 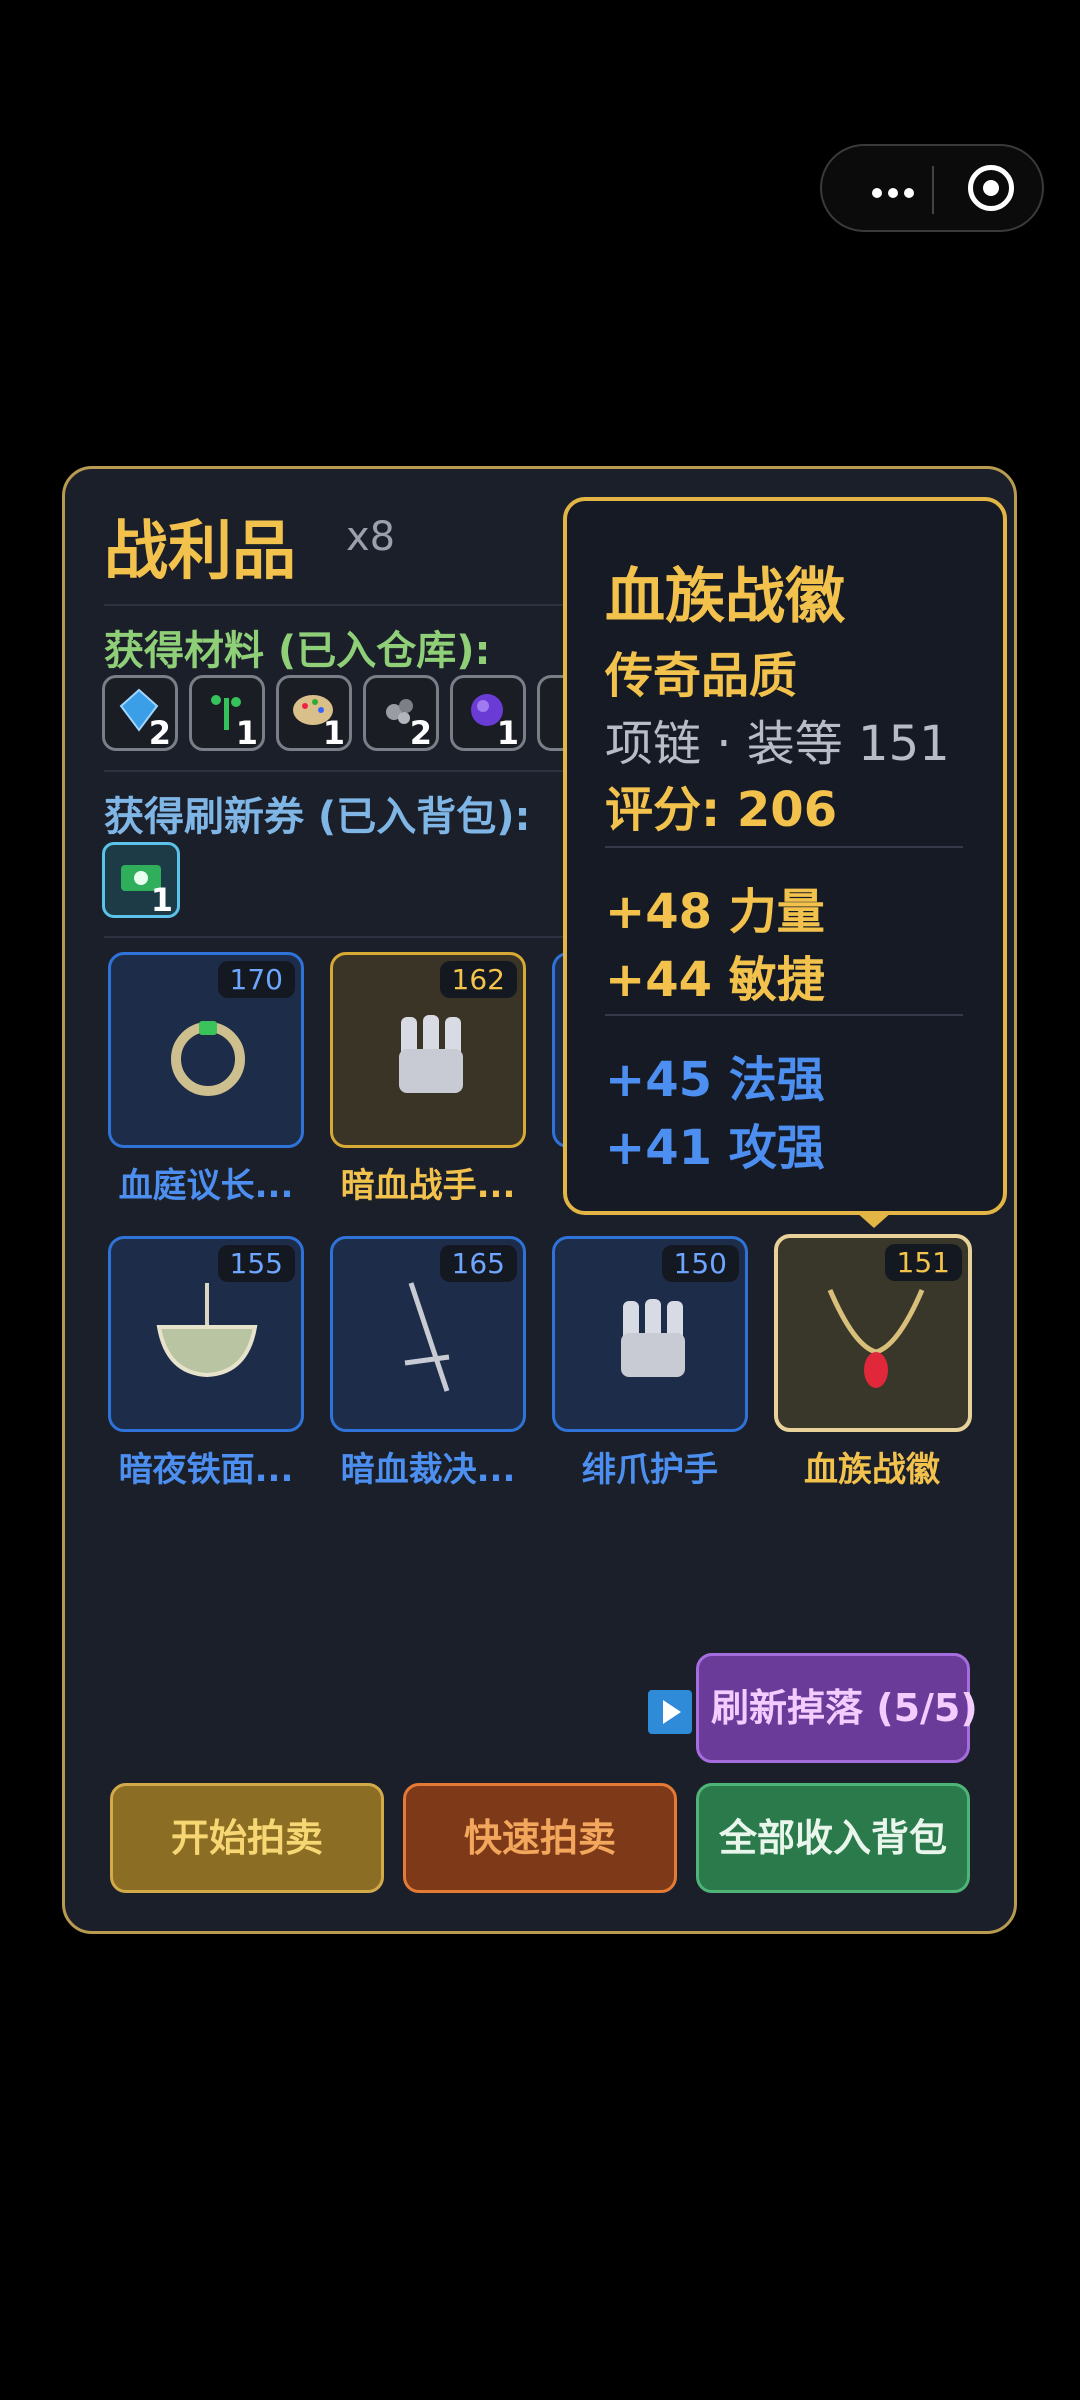 I want to click on tooltip-score: 评分: 206, so click(x=721, y=810).